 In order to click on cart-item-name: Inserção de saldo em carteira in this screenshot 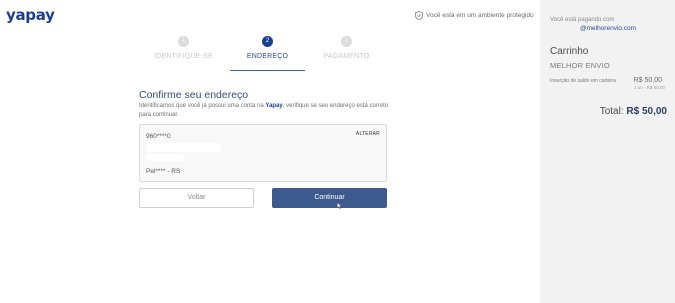, I will do `click(583, 81)`.